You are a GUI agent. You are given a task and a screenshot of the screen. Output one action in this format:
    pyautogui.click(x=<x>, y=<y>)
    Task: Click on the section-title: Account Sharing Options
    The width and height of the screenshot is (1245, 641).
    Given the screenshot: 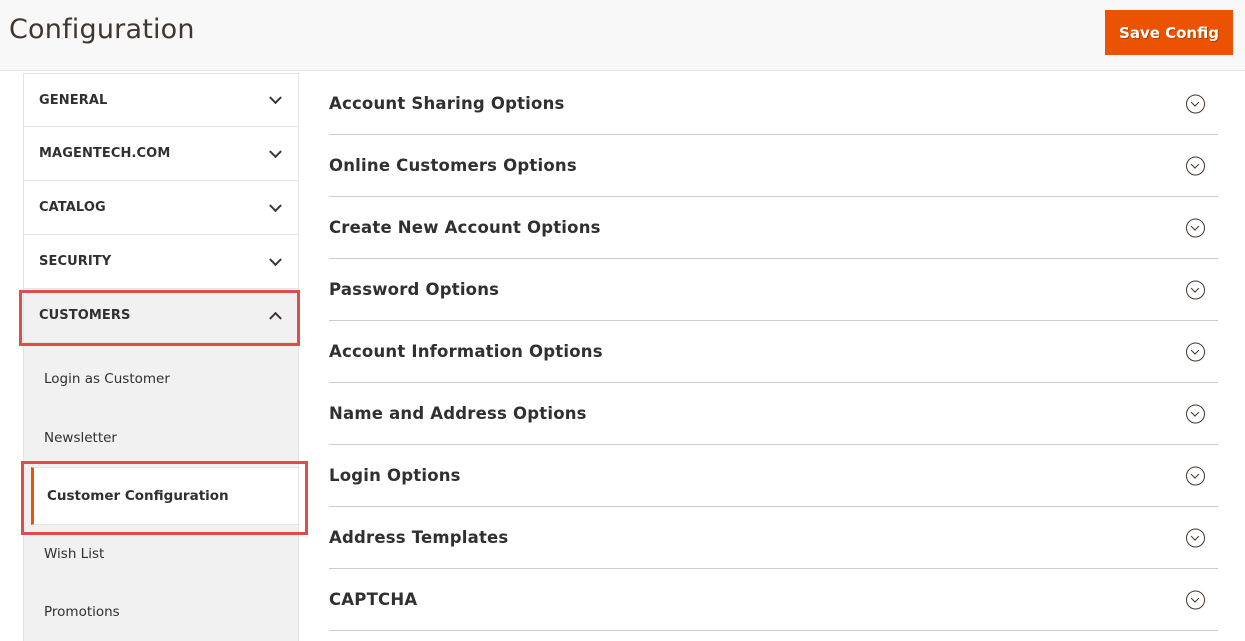 What is the action you would take?
    pyautogui.click(x=447, y=103)
    